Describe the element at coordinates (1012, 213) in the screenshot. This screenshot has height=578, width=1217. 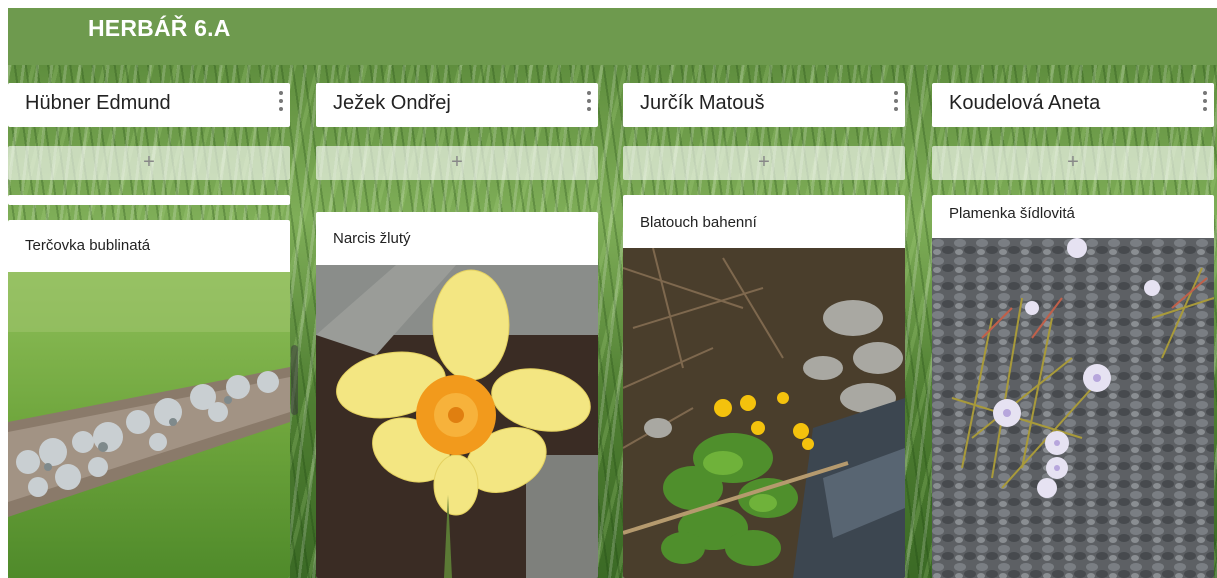
I see `post-title: Plamenka šídlovitá` at that location.